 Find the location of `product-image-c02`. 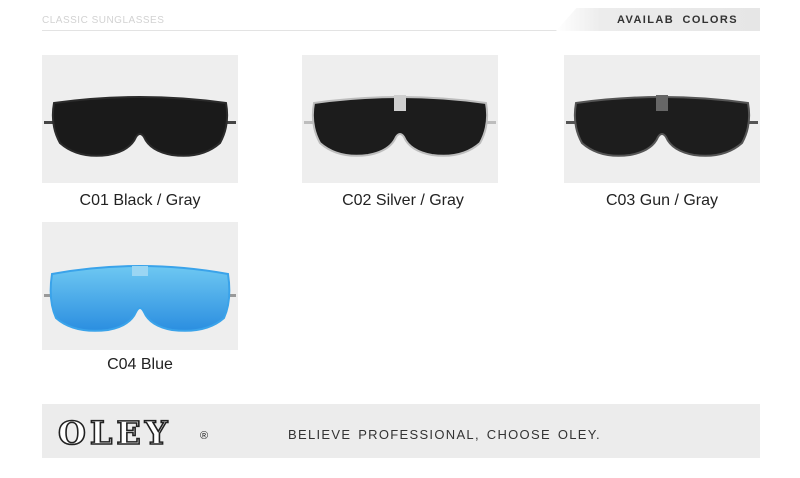

product-image-c02 is located at coordinates (400, 119).